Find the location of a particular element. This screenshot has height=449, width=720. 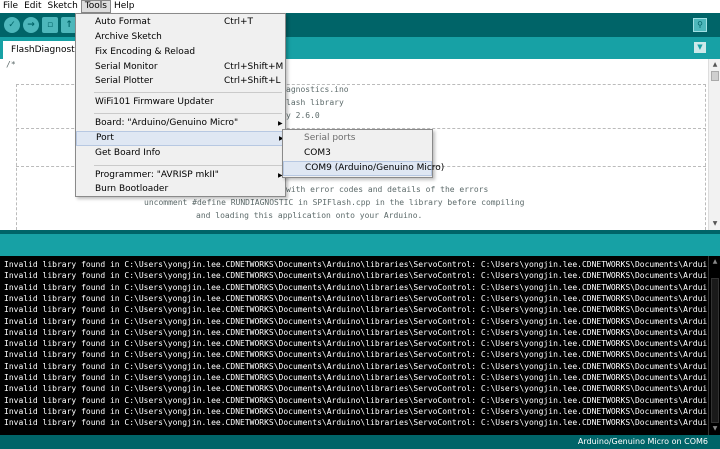

serial-monitor-button: ⚲ is located at coordinates (700, 25).